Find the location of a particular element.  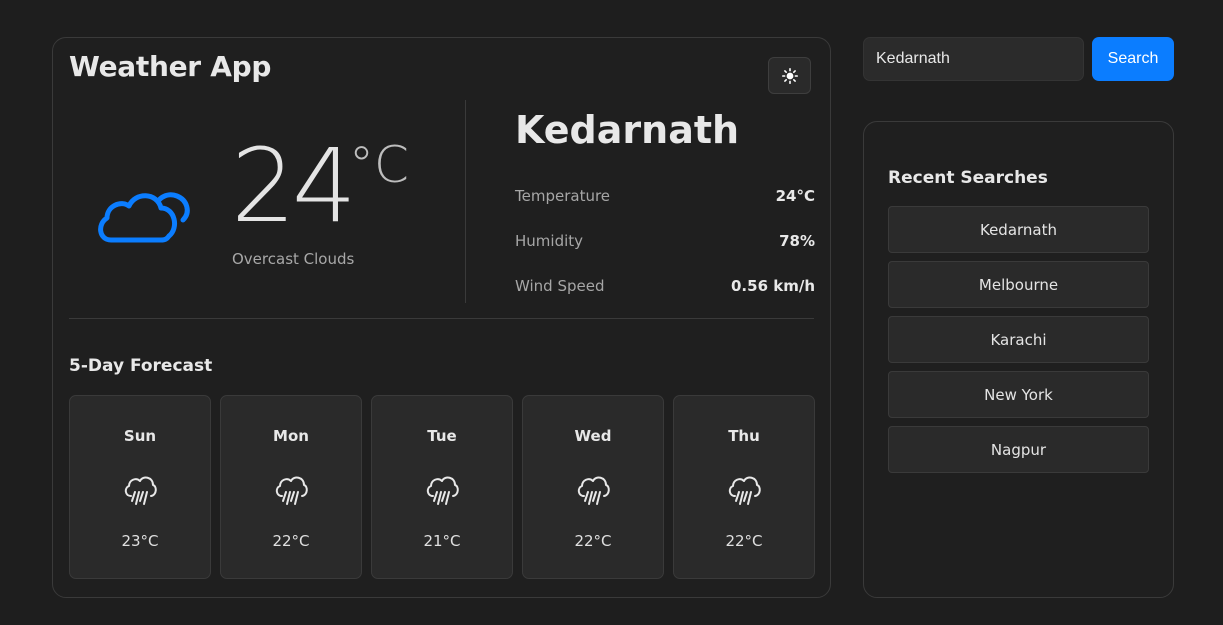

detail-value: 24°C is located at coordinates (795, 196).